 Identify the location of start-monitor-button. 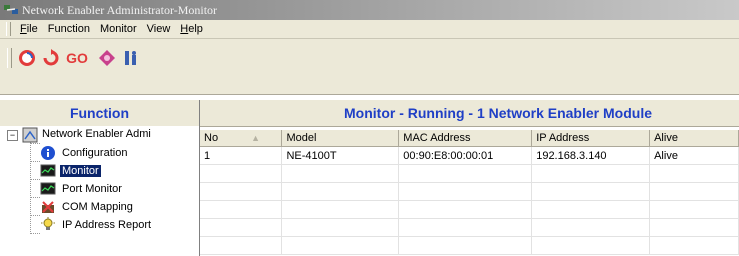
(27, 58).